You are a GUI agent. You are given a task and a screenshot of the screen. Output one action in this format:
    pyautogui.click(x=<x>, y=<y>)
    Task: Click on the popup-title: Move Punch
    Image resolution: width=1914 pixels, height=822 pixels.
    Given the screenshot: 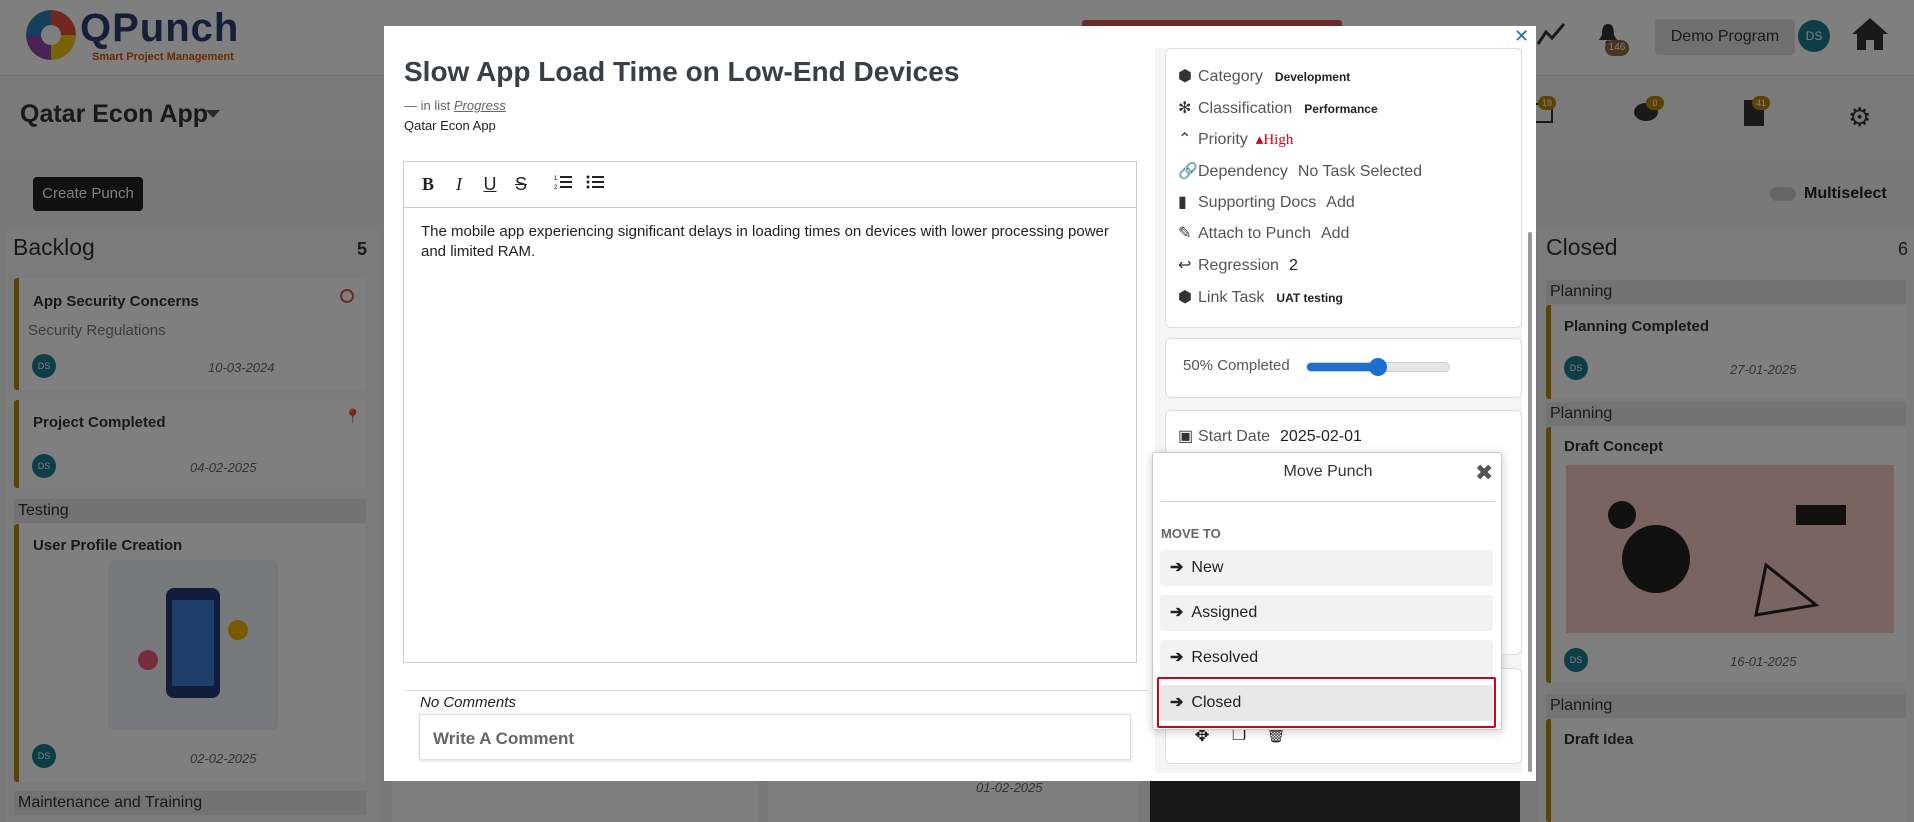 What is the action you would take?
    pyautogui.click(x=1328, y=471)
    